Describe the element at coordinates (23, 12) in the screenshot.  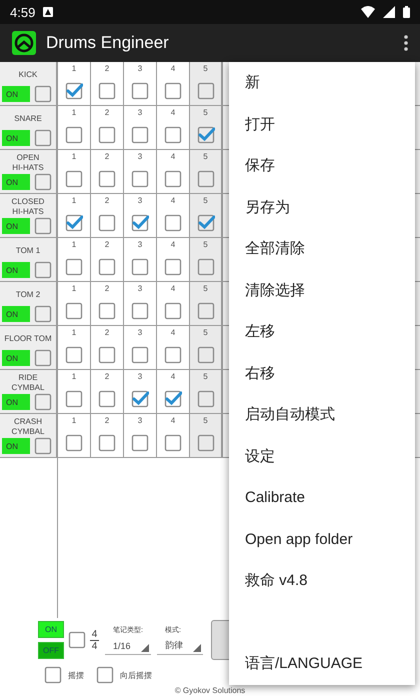
I see `clock: 4:59` at that location.